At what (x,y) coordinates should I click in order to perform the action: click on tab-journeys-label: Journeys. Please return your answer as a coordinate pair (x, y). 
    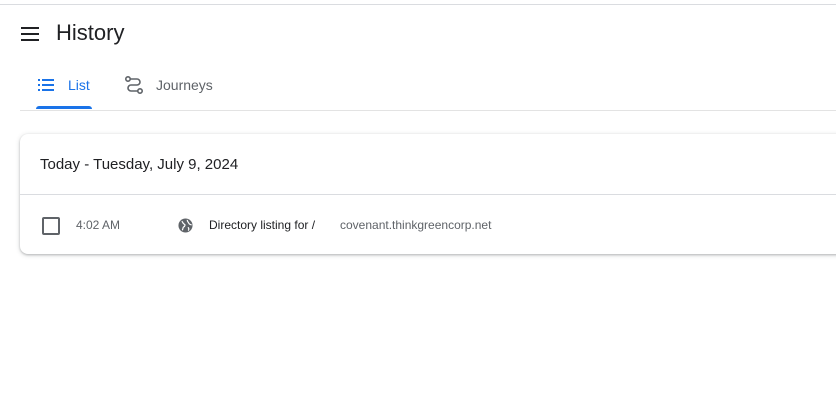
    Looking at the image, I should click on (184, 85).